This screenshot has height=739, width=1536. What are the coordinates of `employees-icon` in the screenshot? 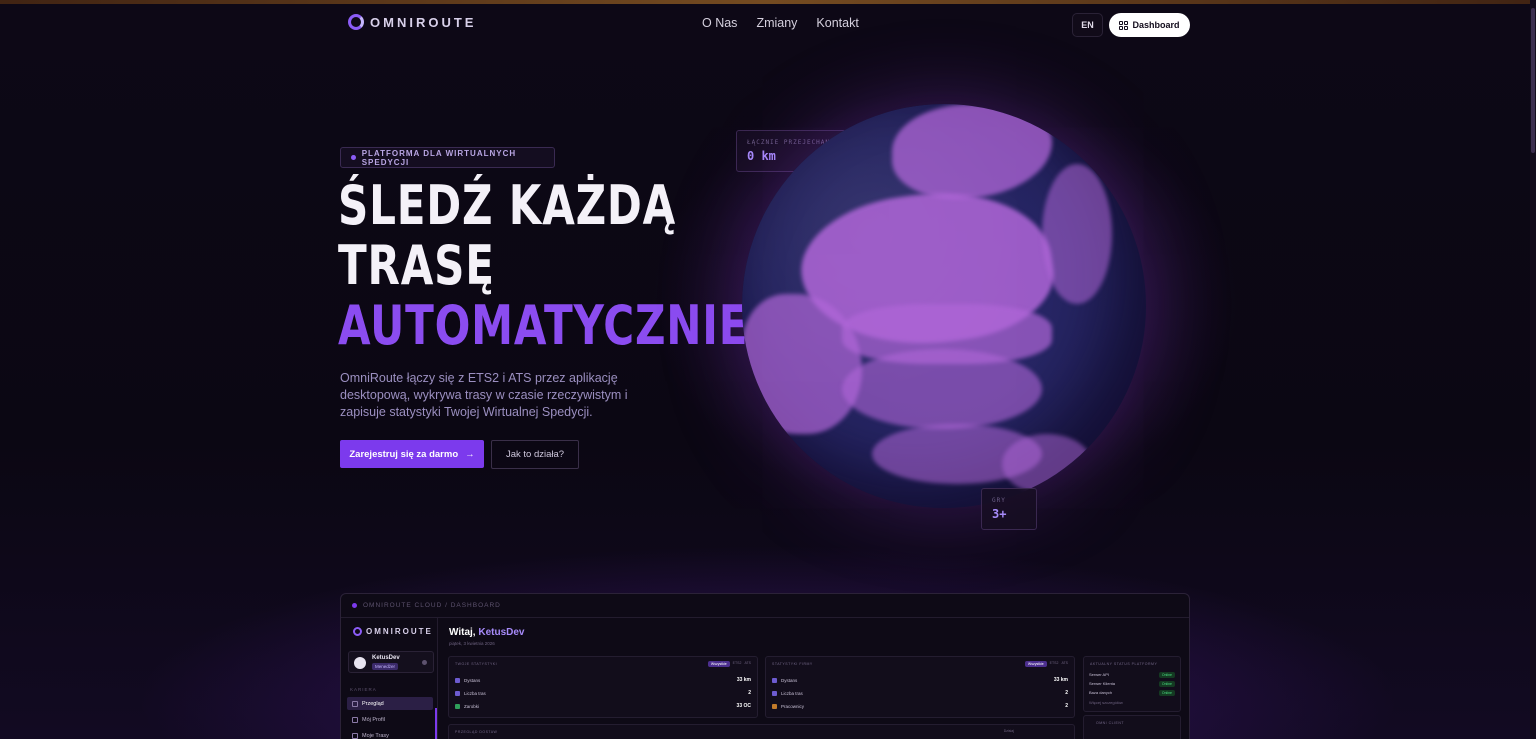 It's located at (774, 706).